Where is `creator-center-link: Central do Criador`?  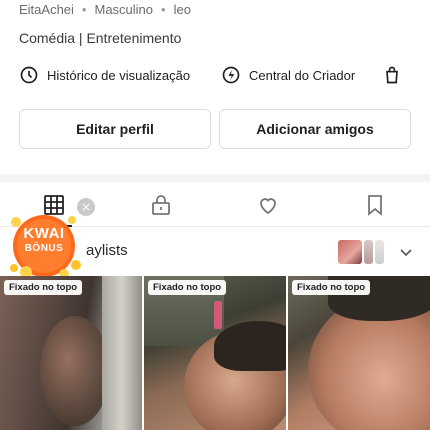 creator-center-link: Central do Criador is located at coordinates (288, 75).